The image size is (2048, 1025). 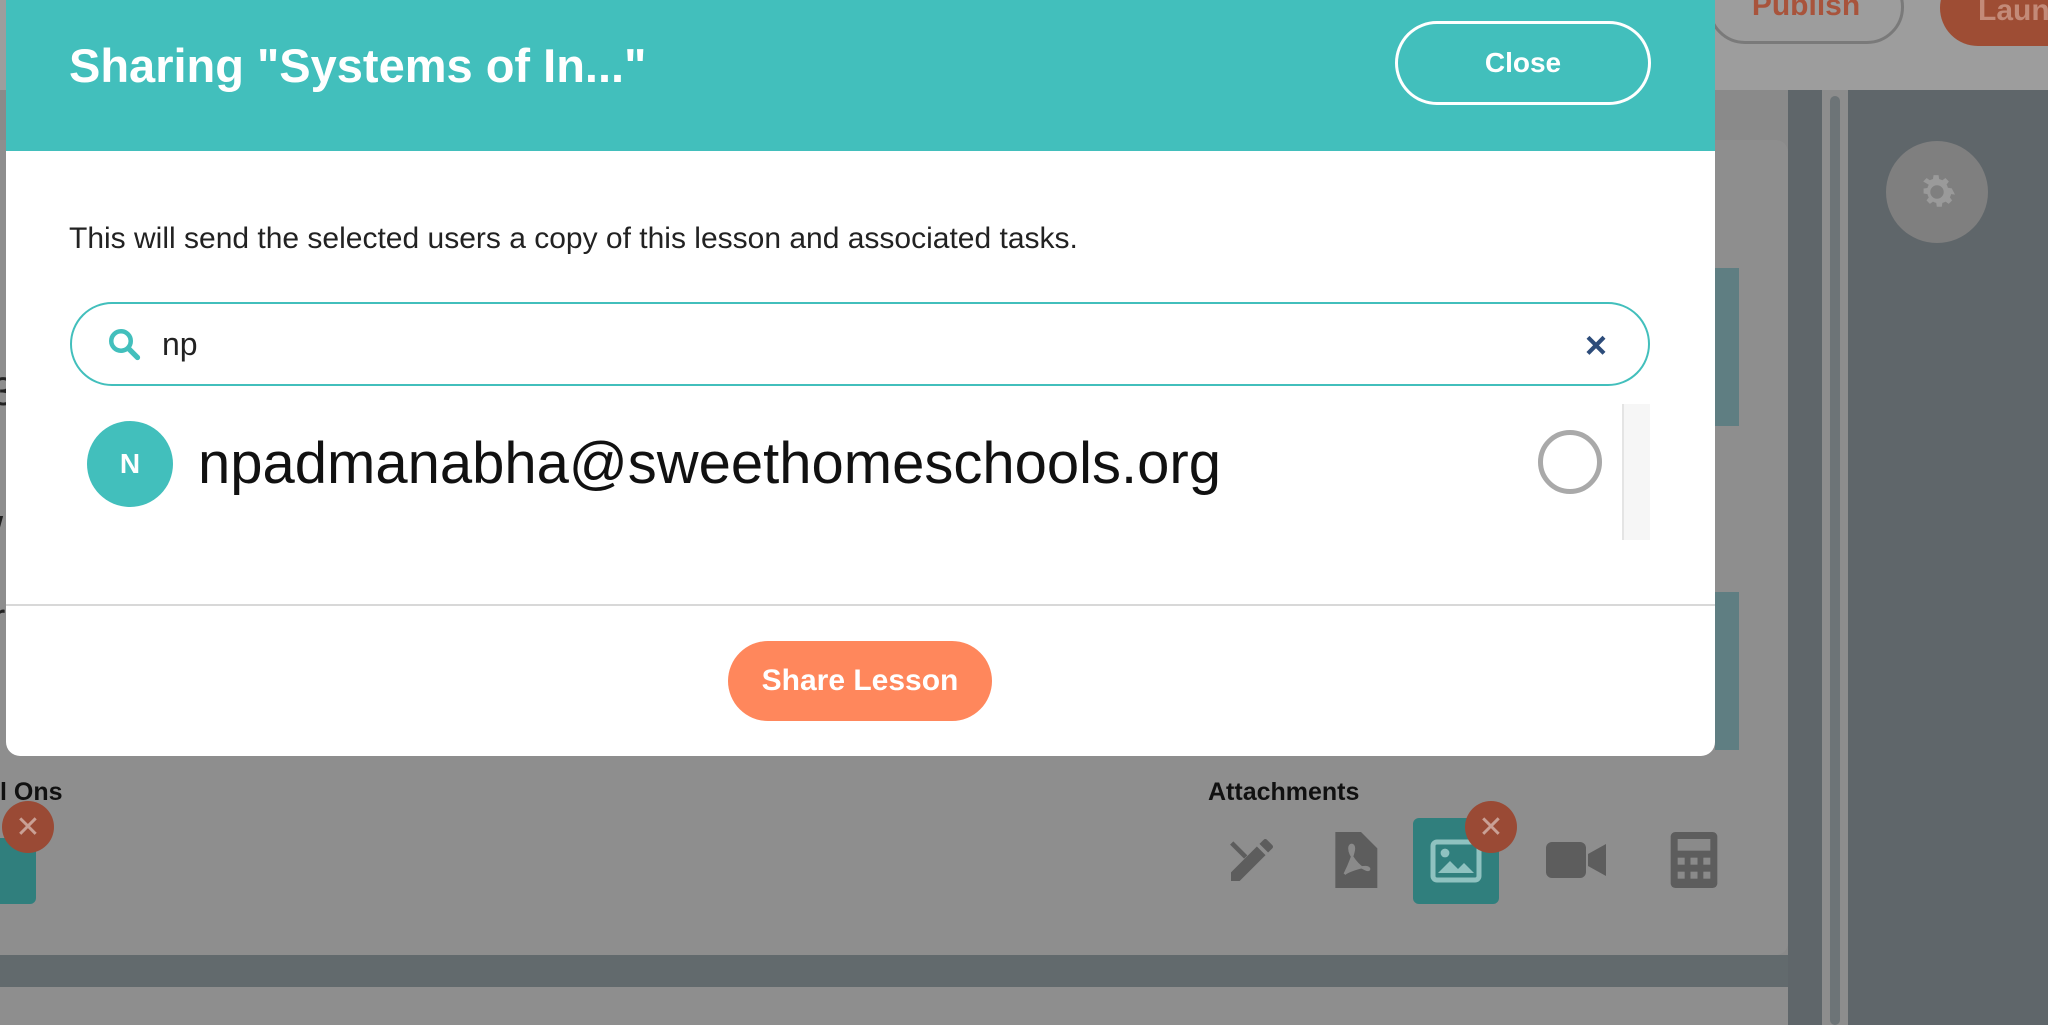 I want to click on modal-divider, so click(x=860, y=605).